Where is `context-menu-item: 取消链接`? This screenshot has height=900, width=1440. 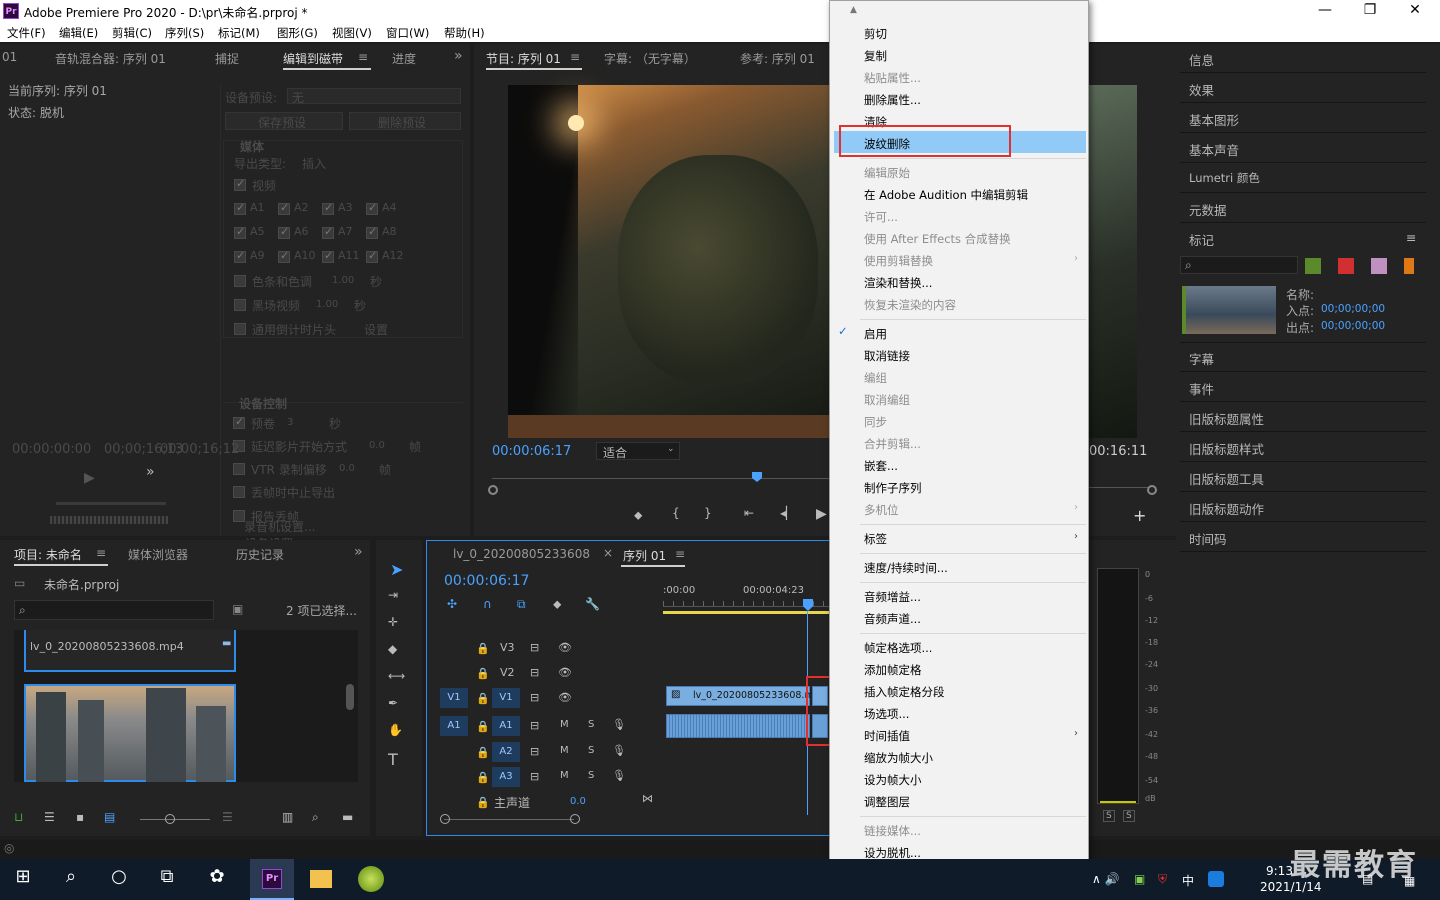 context-menu-item: 取消链接 is located at coordinates (887, 356).